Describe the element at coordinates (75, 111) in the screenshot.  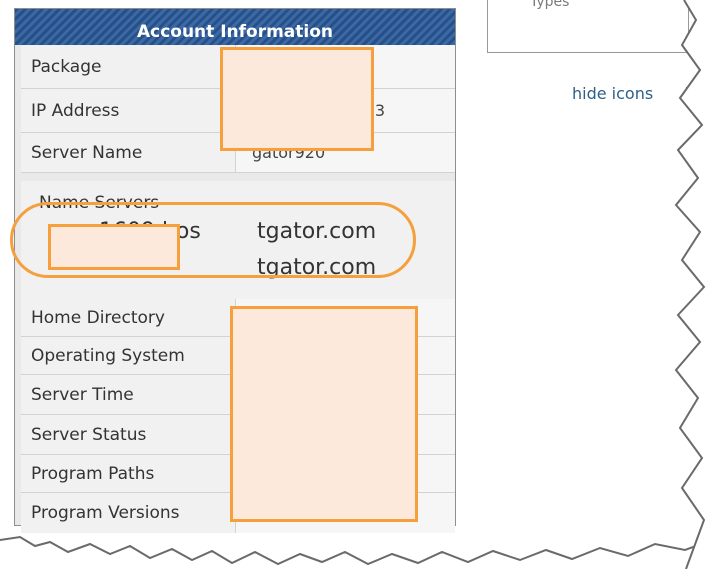
I see `ip-address-label: IP Address` at that location.